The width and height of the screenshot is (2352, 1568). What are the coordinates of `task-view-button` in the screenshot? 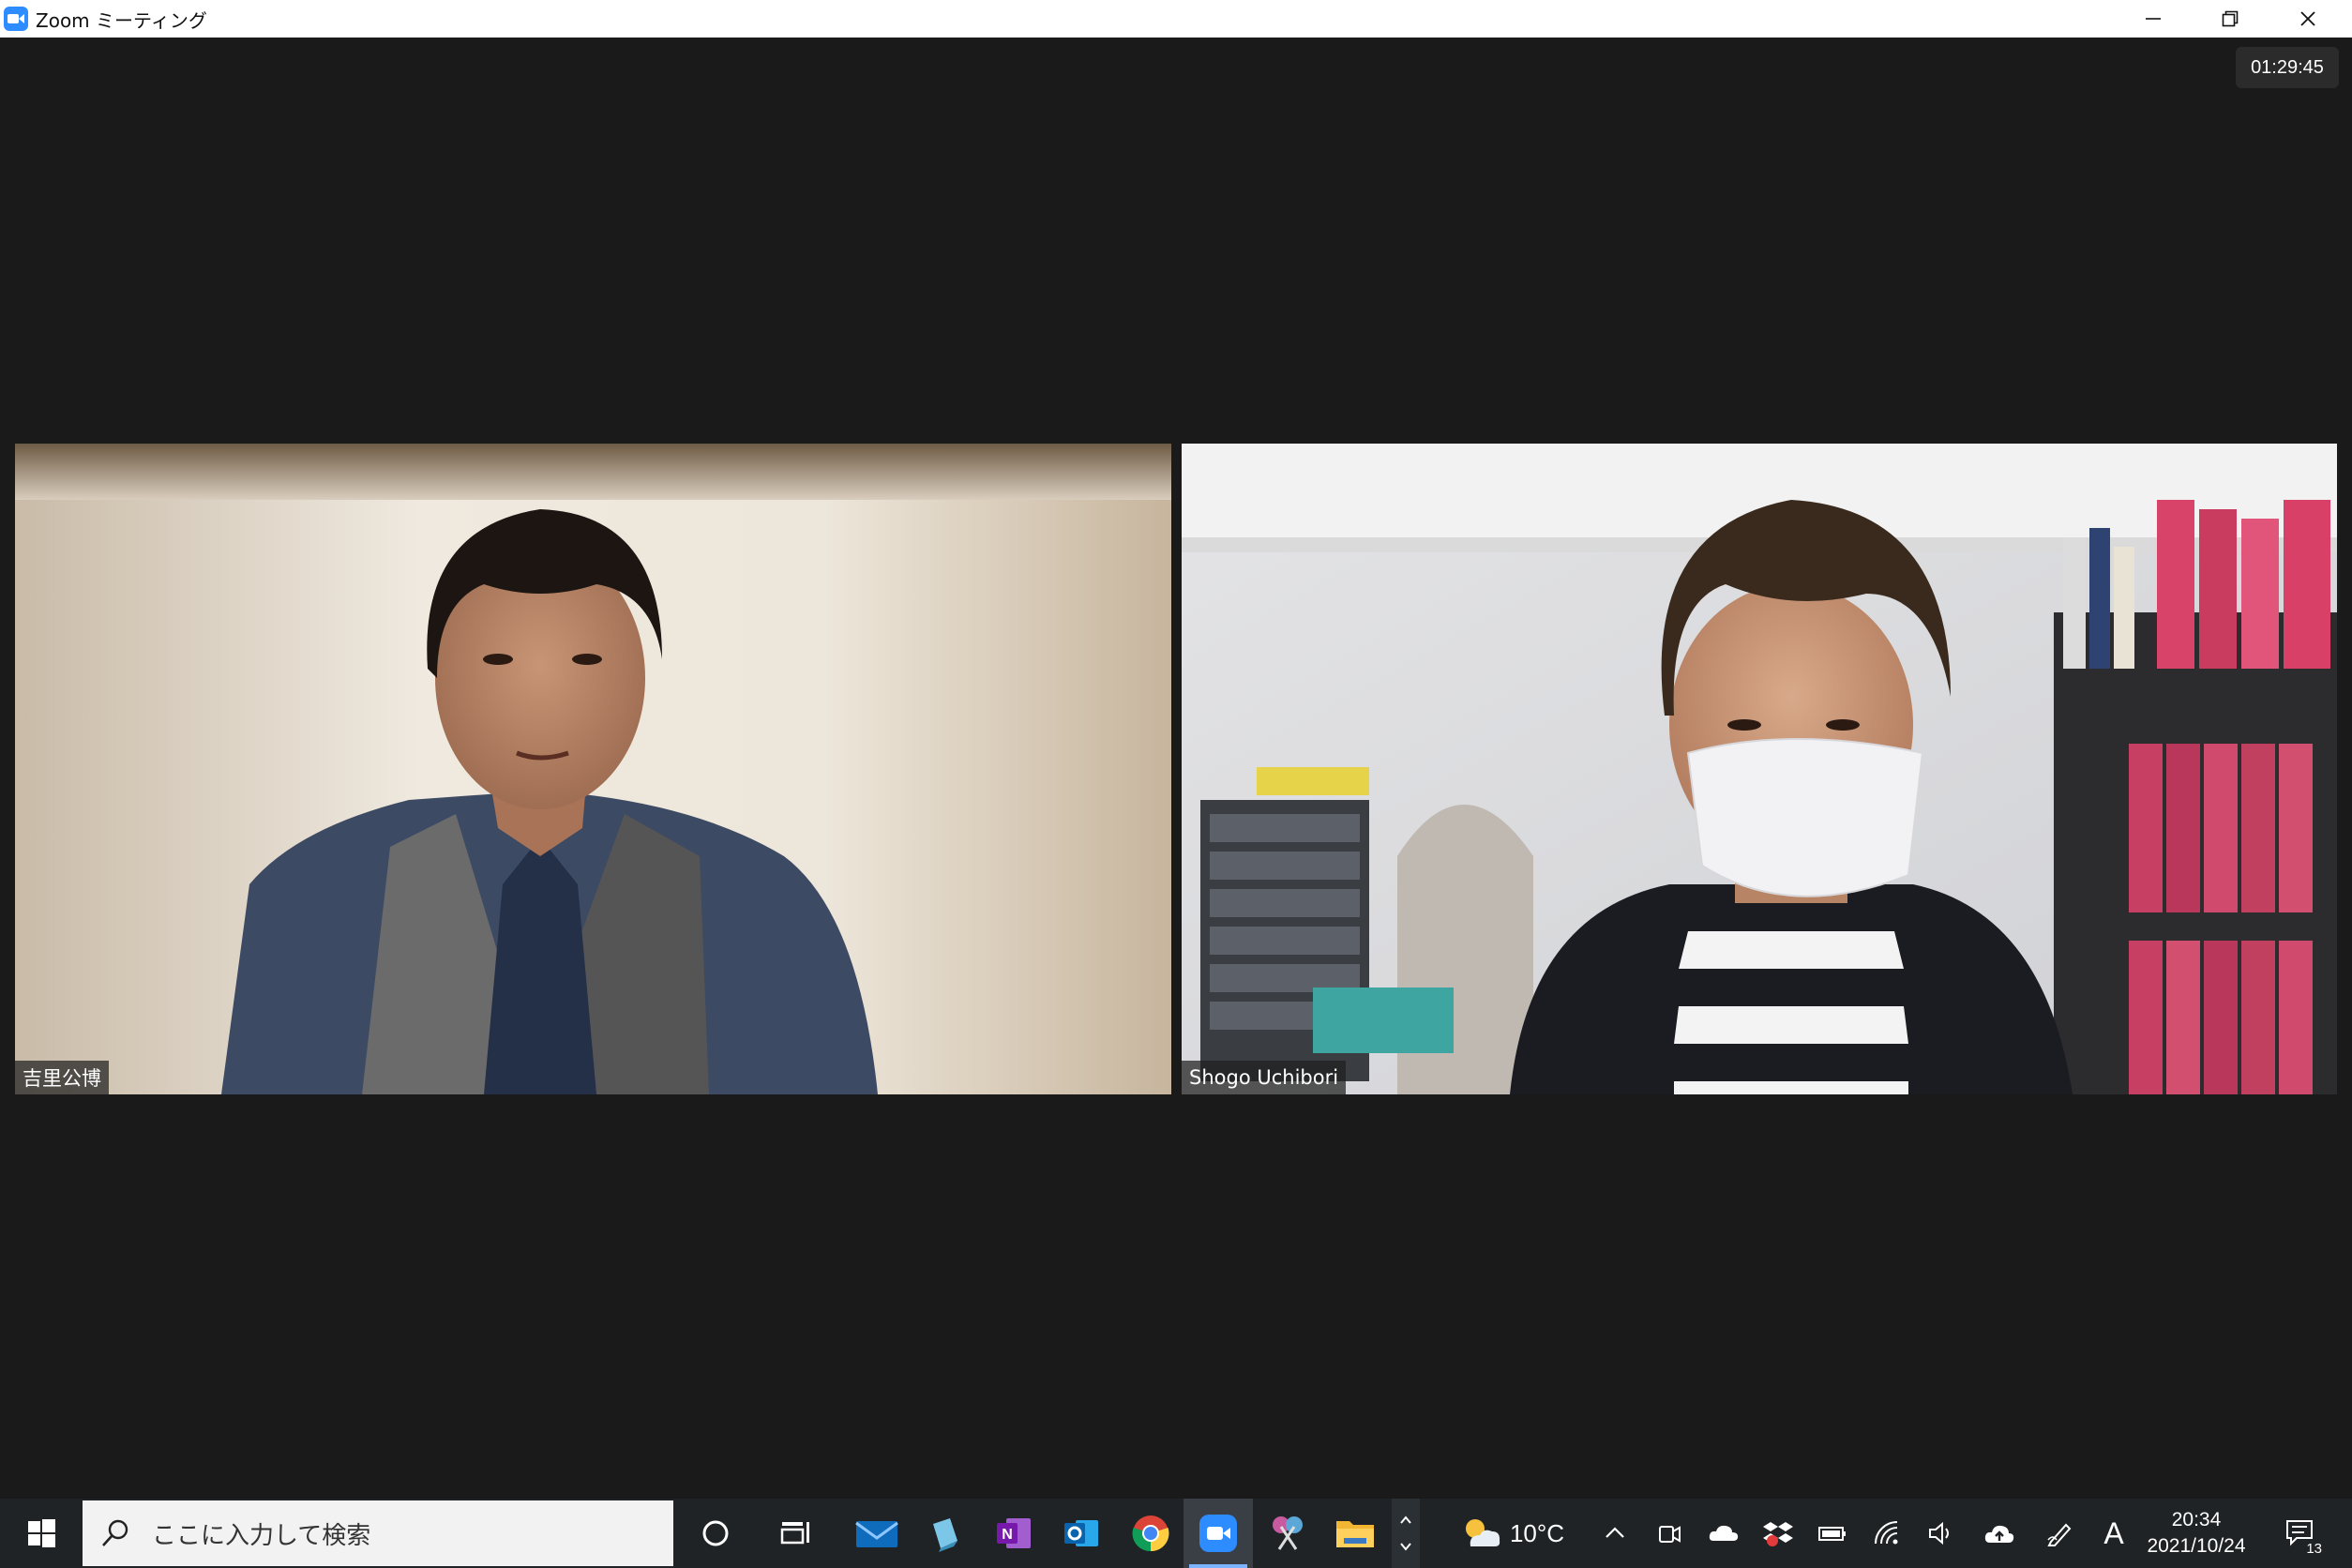 It's located at (796, 1533).